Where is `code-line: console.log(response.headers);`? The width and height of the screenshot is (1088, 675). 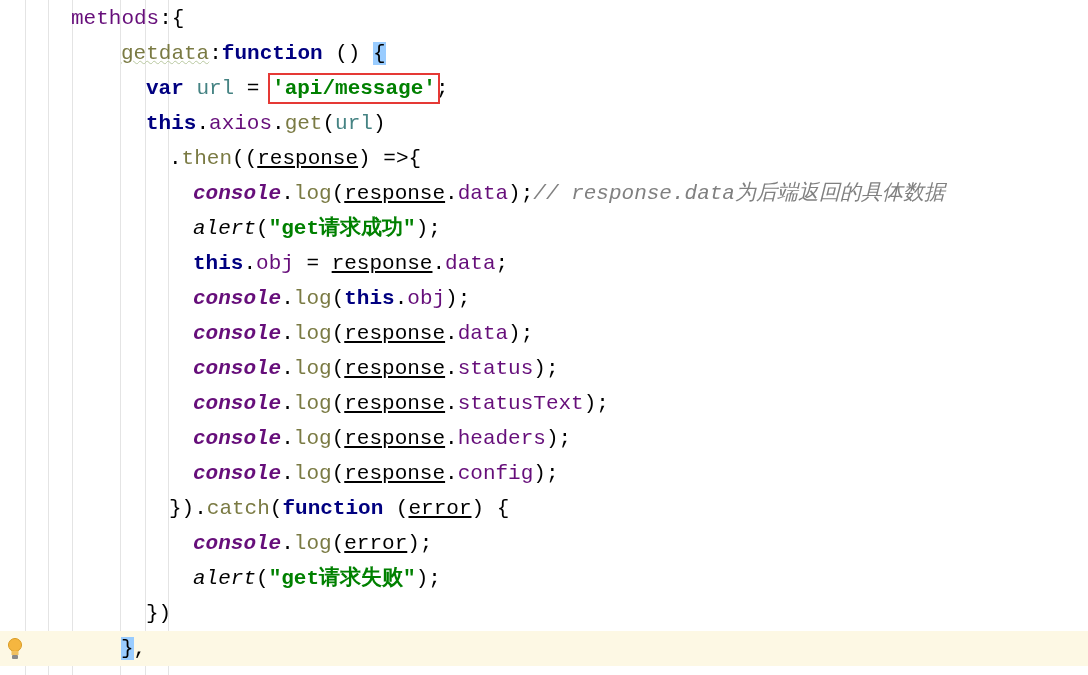 code-line: console.log(response.headers); is located at coordinates (382, 438).